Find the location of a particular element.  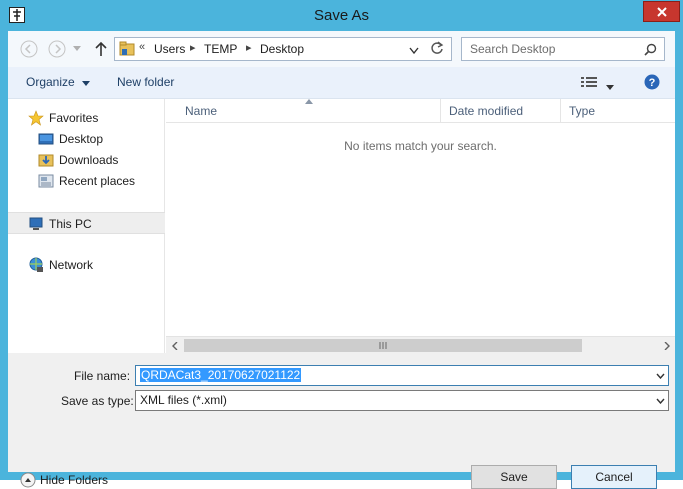

folder-icon is located at coordinates (127, 48).